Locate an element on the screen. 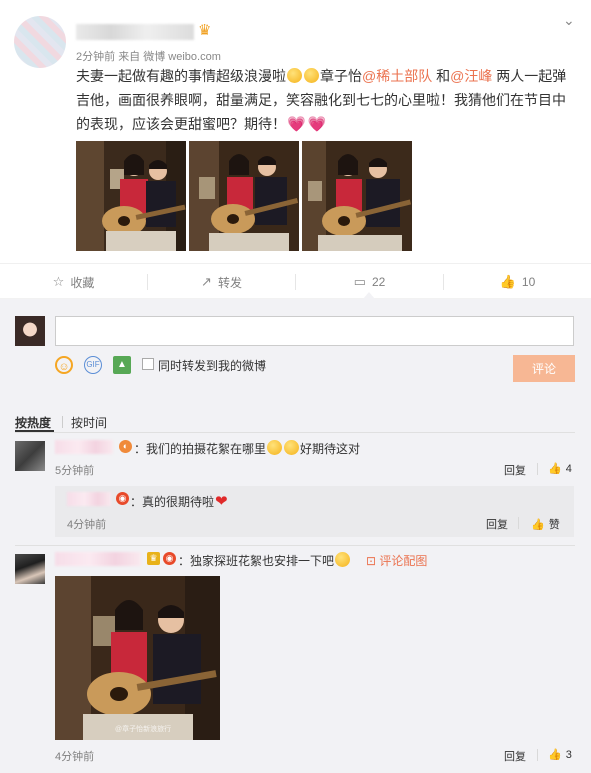 The height and width of the screenshot is (773, 591). vip-crown-icon: ♛ is located at coordinates (205, 30).